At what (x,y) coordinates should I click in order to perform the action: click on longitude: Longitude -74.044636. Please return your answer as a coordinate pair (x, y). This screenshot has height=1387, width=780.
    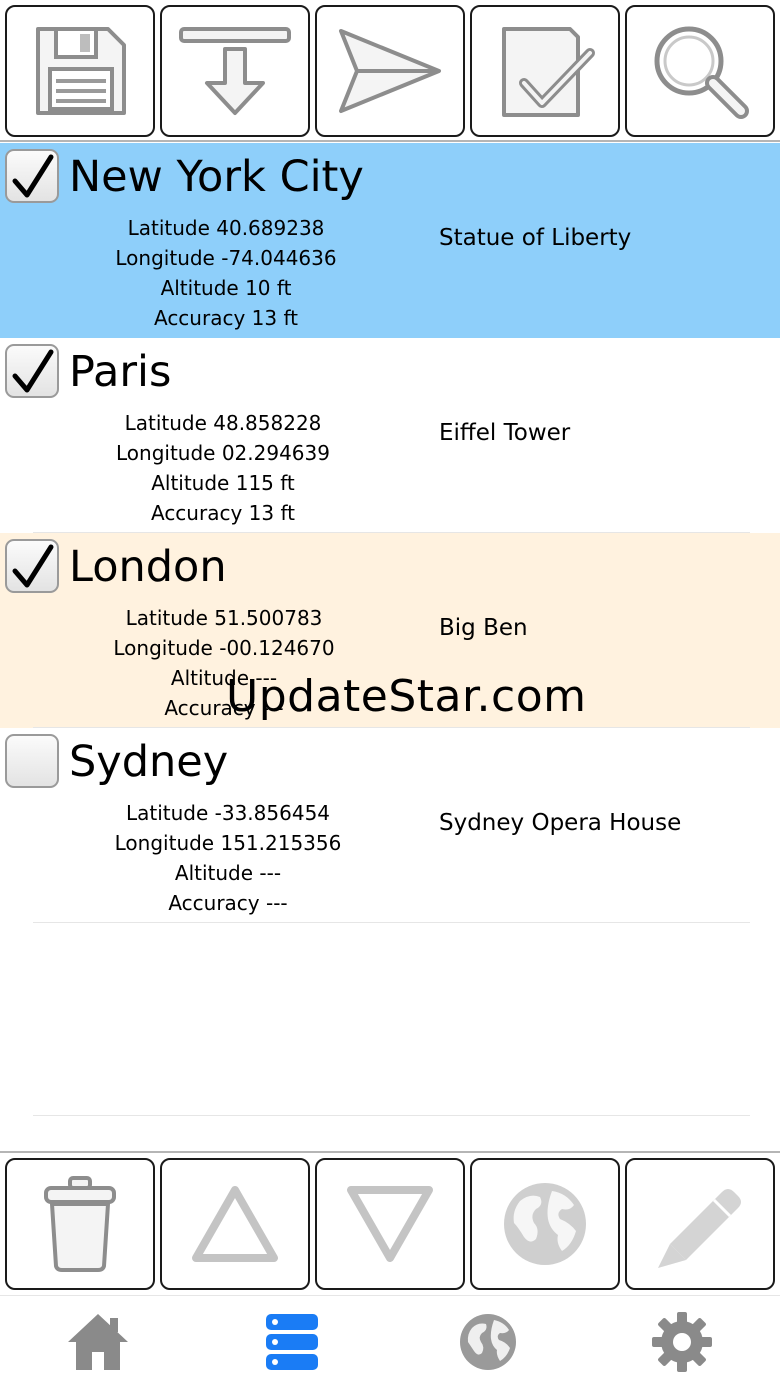
    Looking at the image, I should click on (226, 258).